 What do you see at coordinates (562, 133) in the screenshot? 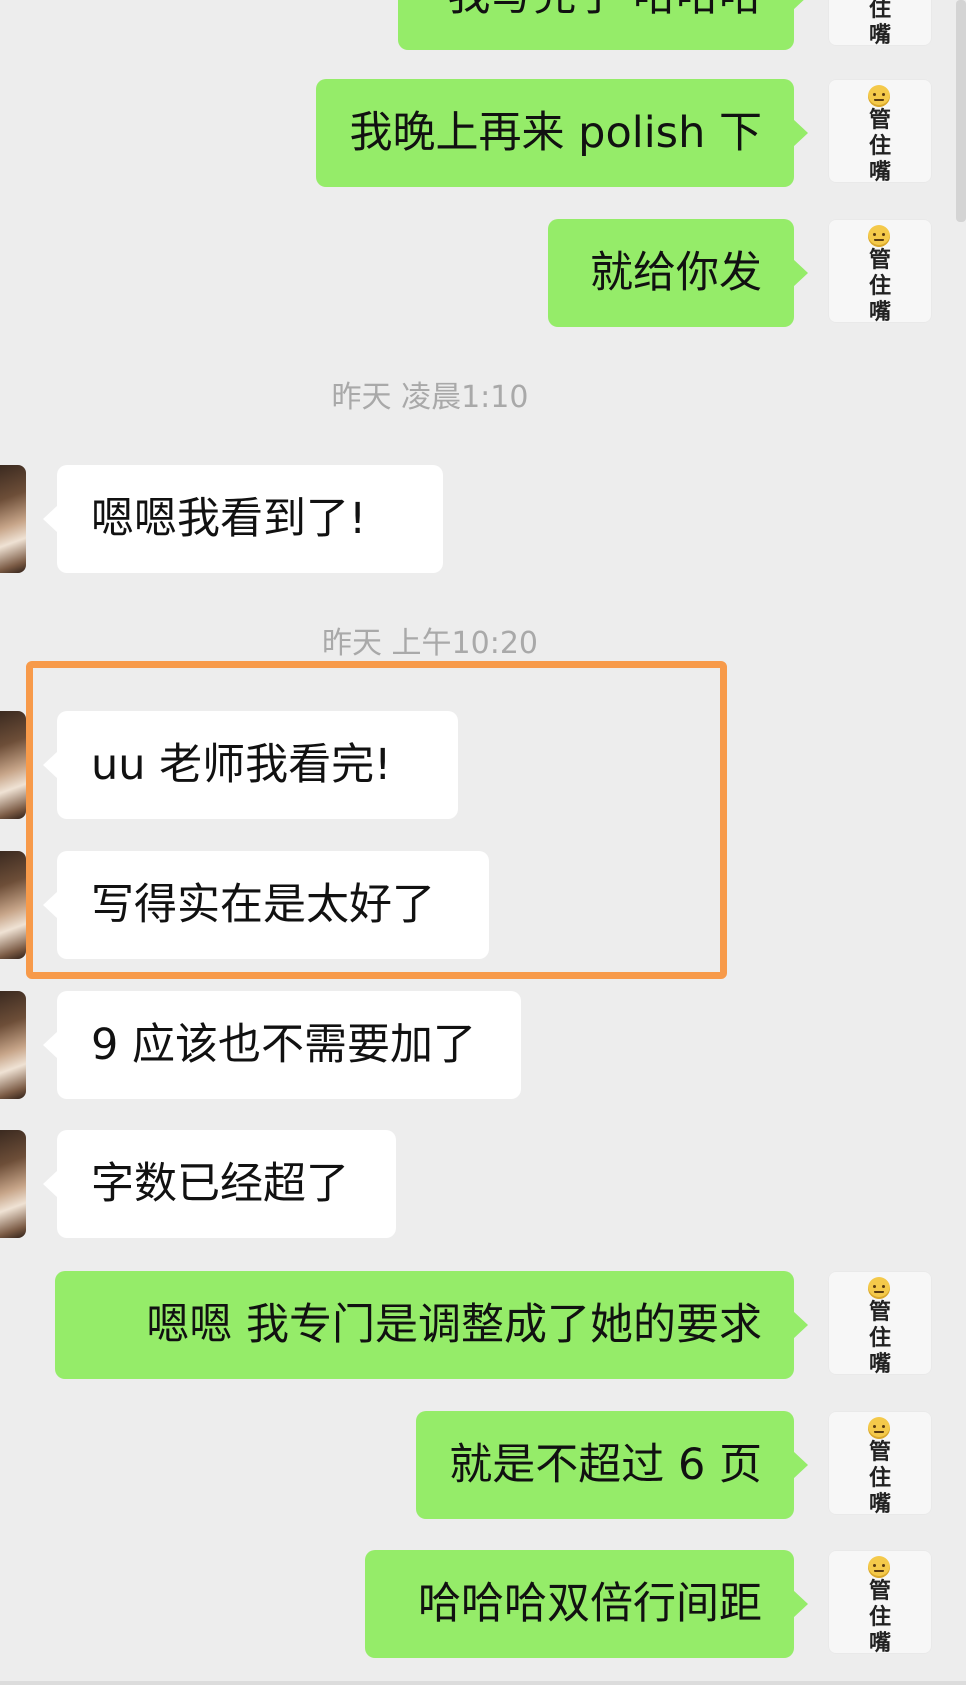
I see `message-bubble-sent: 我晚上再来 polish 下` at bounding box center [562, 133].